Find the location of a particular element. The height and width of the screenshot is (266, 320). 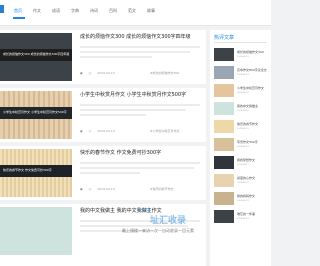

sidebar-item: 快乐的春节作文 2024-04-13 is located at coordinates (242, 127).